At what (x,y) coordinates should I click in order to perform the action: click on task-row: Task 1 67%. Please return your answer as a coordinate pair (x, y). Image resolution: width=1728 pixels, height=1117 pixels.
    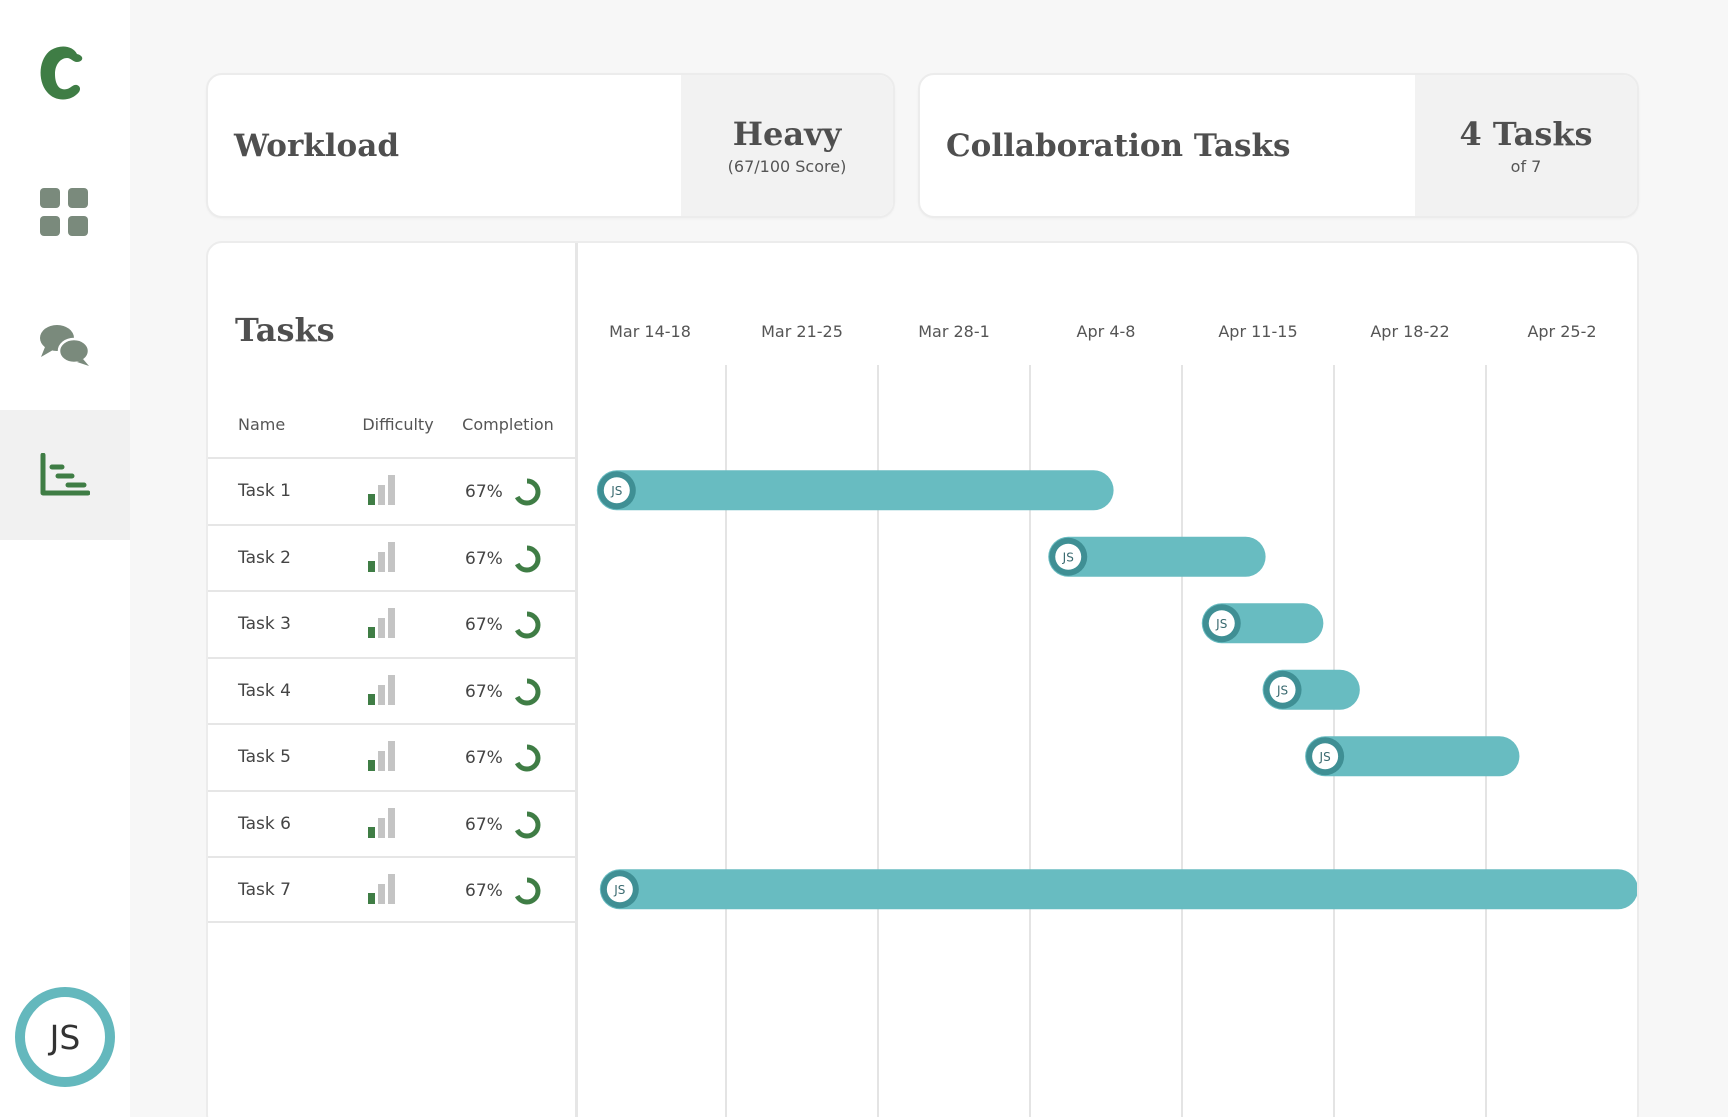
    Looking at the image, I should click on (391, 490).